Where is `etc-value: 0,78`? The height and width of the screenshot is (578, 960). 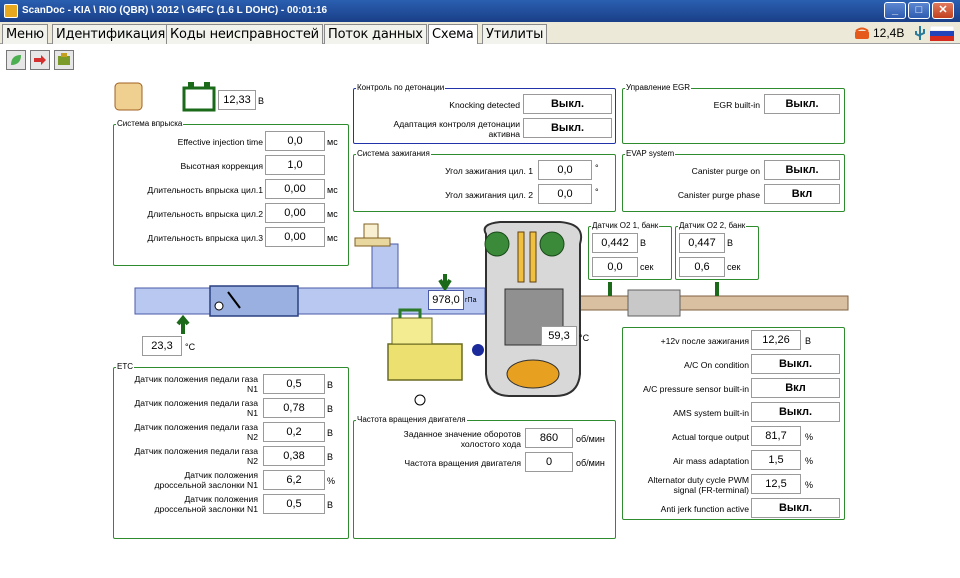 etc-value: 0,78 is located at coordinates (294, 408).